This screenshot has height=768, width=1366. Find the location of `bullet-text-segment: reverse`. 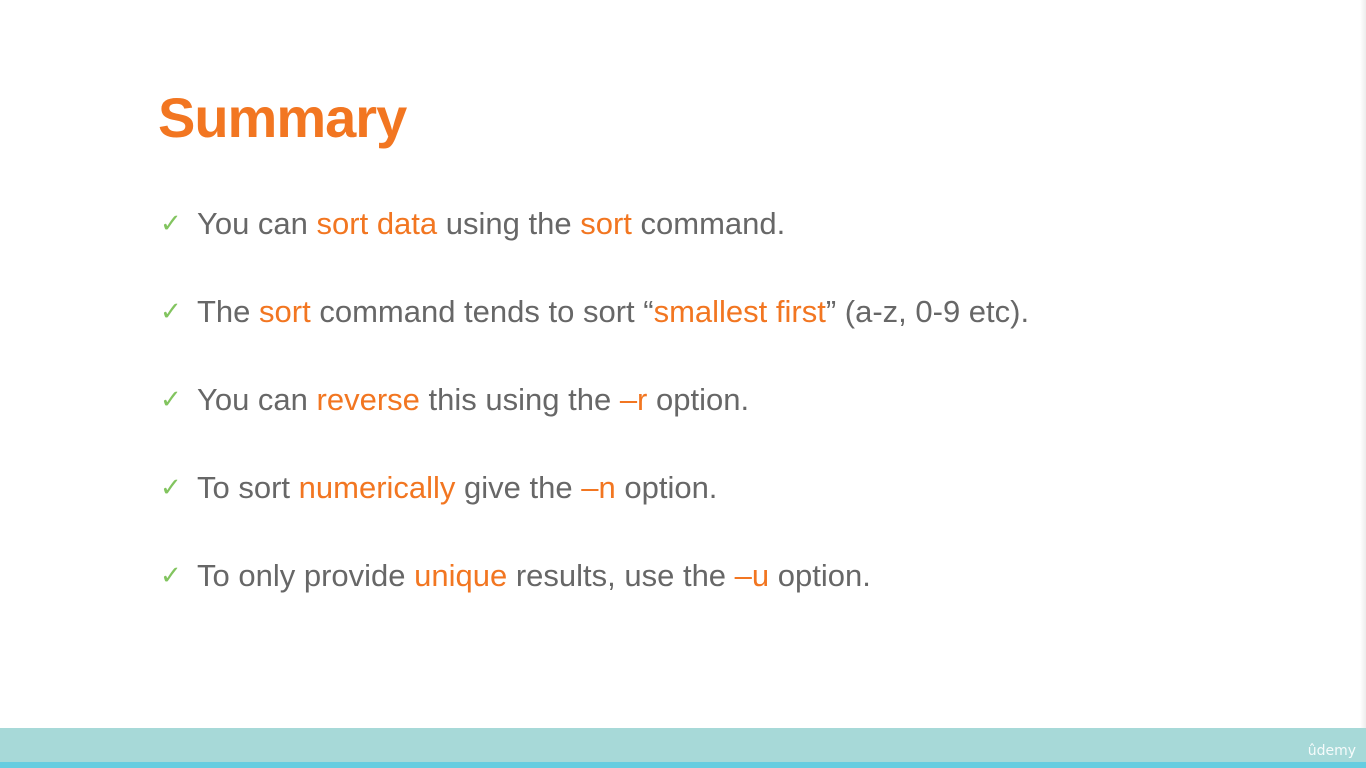

bullet-text-segment: reverse is located at coordinates (368, 399).